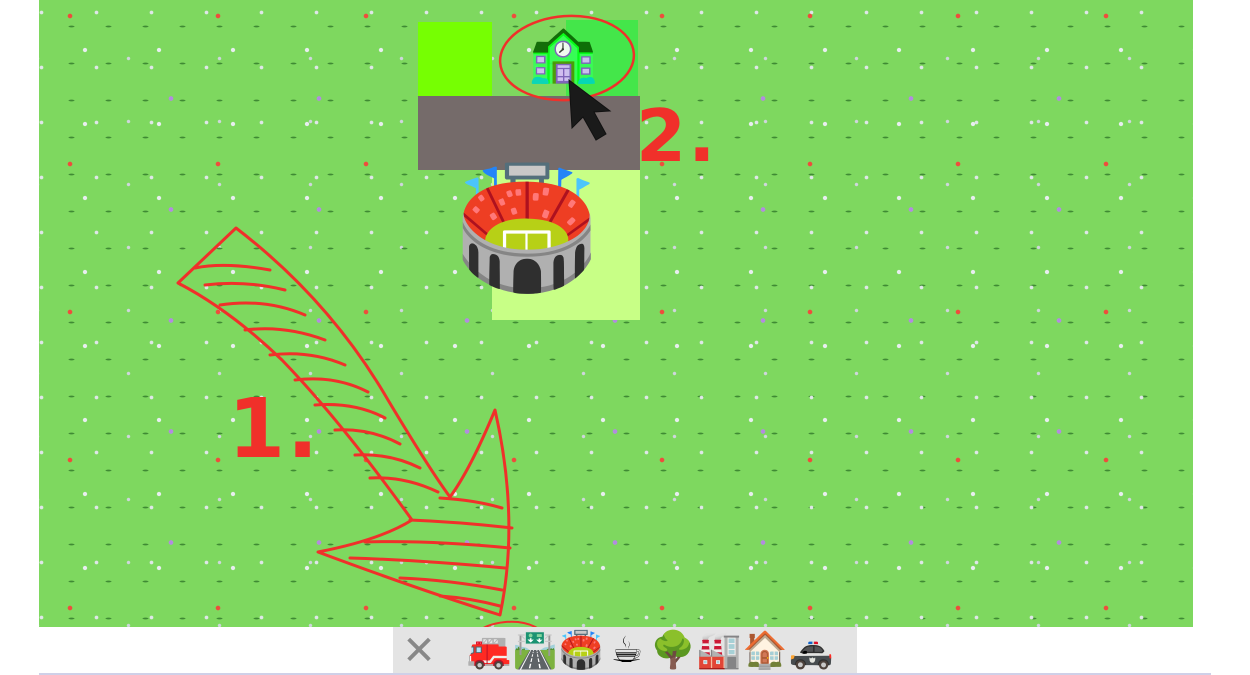  I want to click on step-2-label: 2., so click(677, 136).